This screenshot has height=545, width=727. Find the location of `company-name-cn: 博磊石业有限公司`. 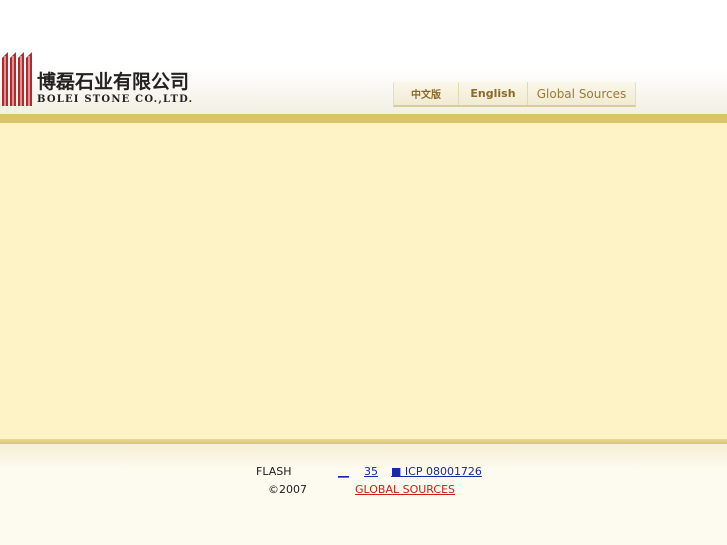

company-name-cn: 博磊石业有限公司 is located at coordinates (113, 82).